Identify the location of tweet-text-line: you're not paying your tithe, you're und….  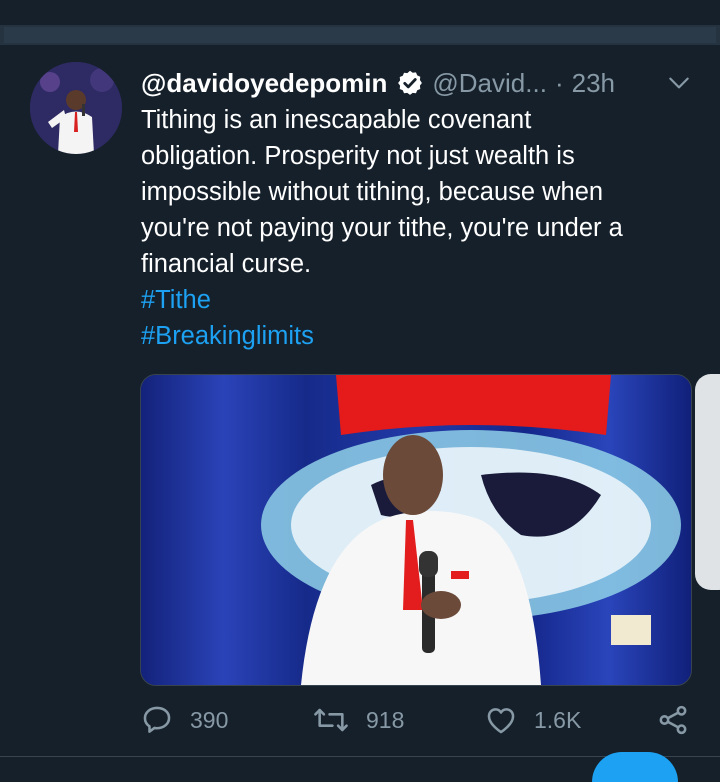
(382, 228).